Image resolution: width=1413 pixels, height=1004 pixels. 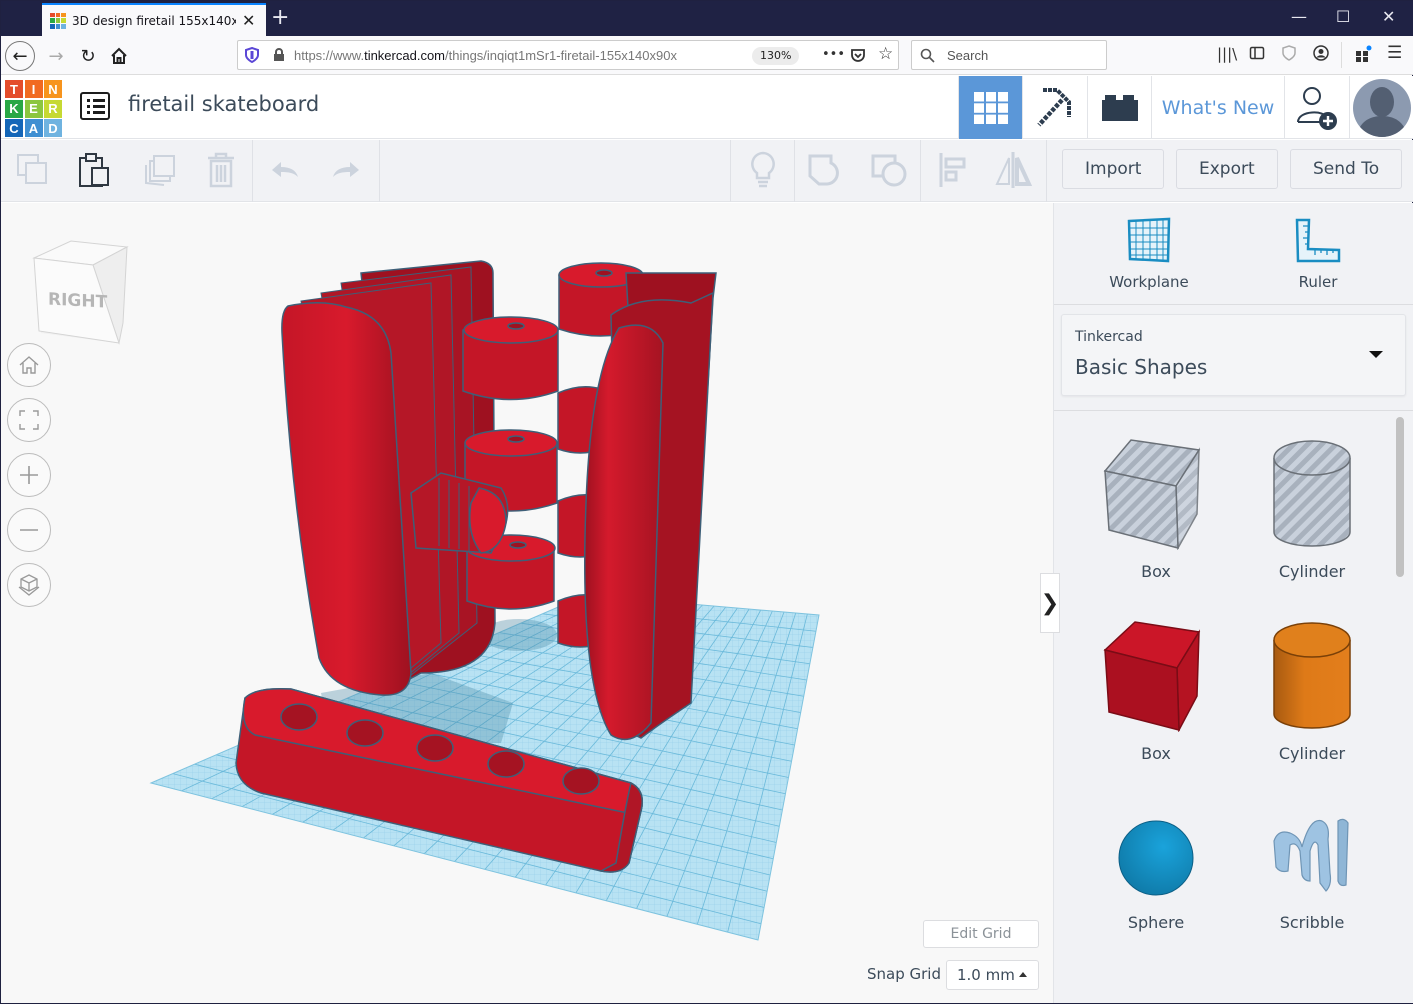 I want to click on lock-icon, so click(x=279, y=55).